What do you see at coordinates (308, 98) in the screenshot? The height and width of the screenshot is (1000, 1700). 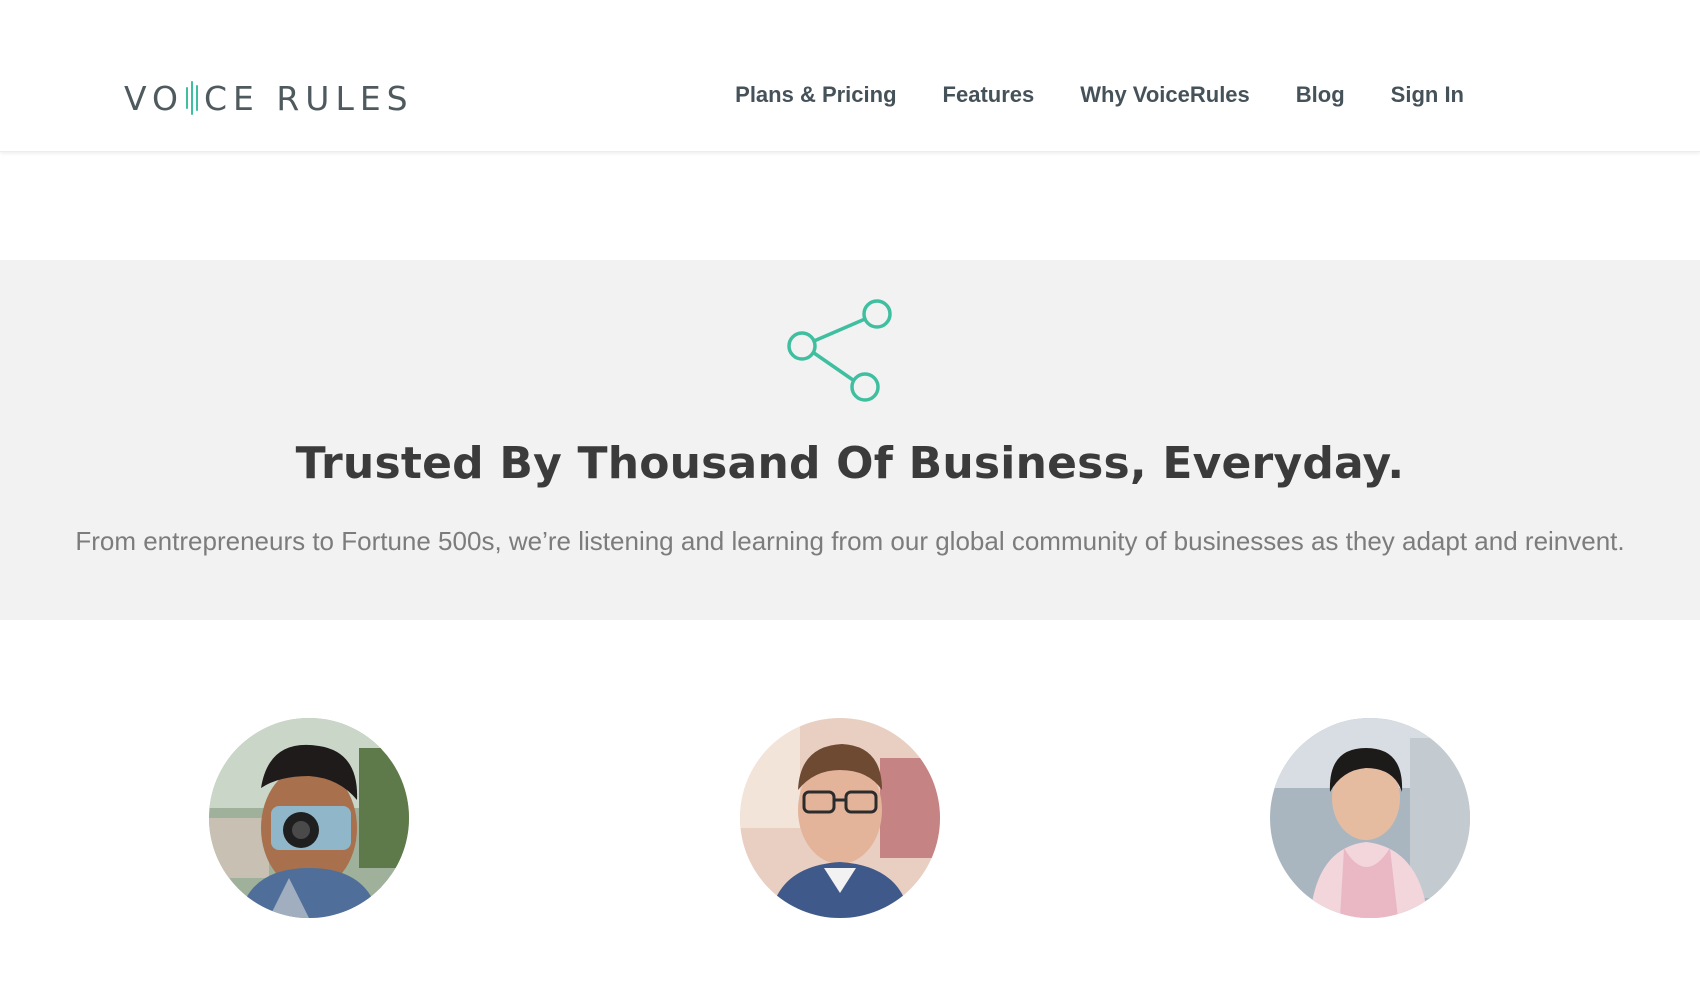 I see `logo-text-right: CE RULES` at bounding box center [308, 98].